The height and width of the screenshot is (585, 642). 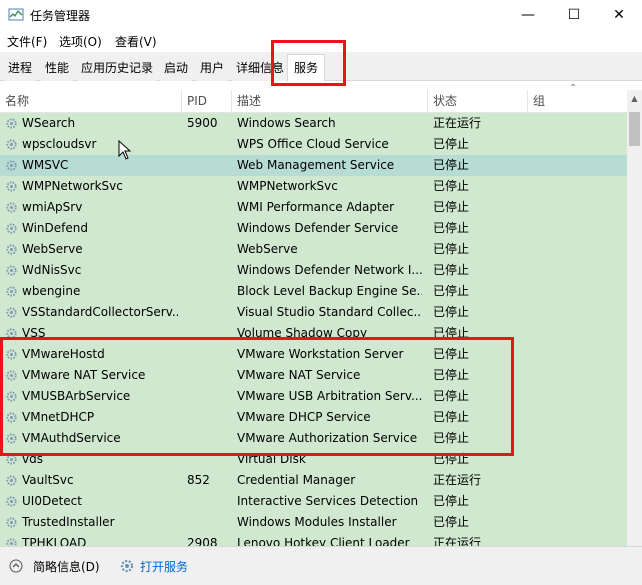 What do you see at coordinates (52, 270) in the screenshot?
I see `service-name: WdNisSvc` at bounding box center [52, 270].